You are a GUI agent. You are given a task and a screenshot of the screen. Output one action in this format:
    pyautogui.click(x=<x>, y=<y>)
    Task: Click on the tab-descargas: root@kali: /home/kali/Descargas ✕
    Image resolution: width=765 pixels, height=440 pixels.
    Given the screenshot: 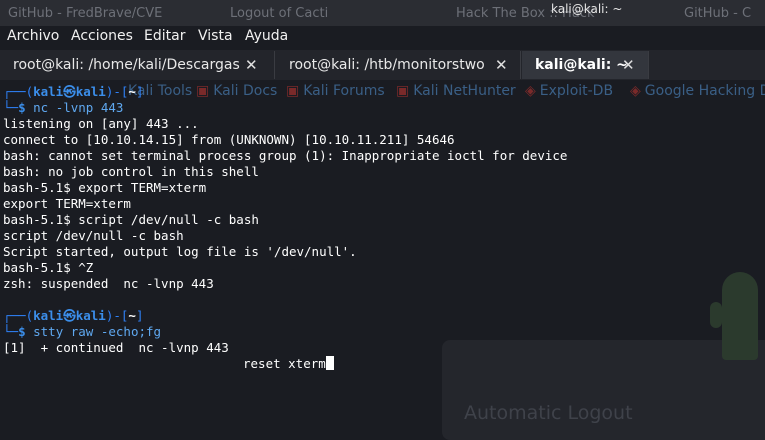 What is the action you would take?
    pyautogui.click(x=137, y=65)
    